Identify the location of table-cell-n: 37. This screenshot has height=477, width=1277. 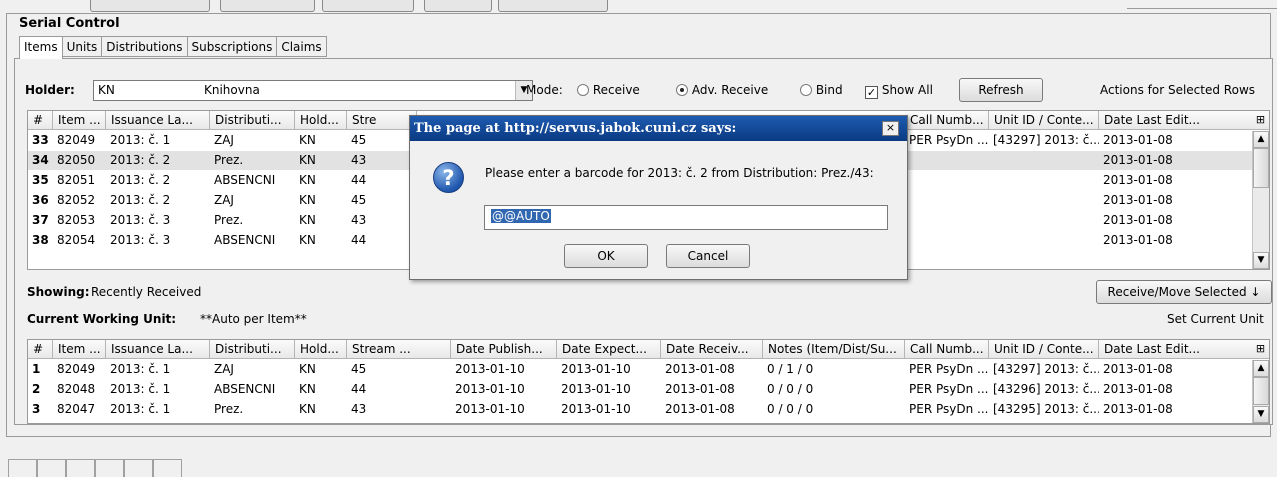
(40, 220).